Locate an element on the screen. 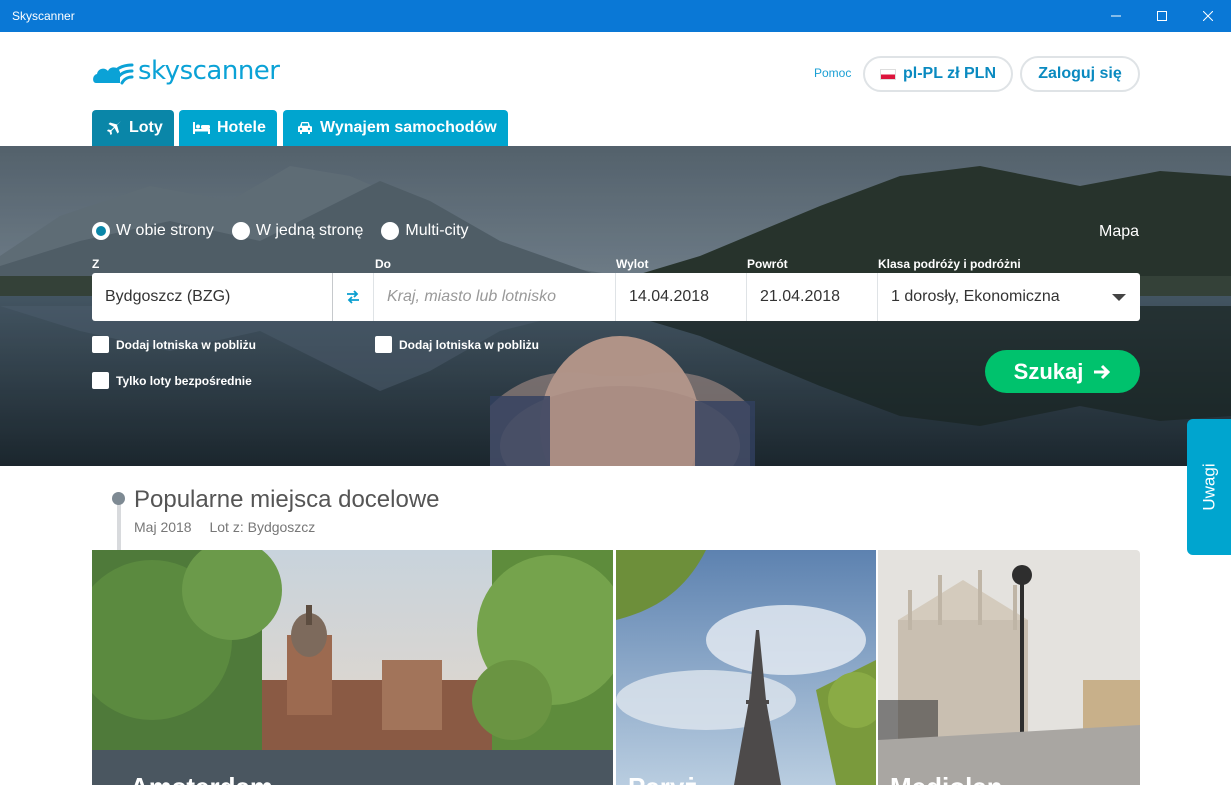  login-button: Zaloguj się is located at coordinates (1080, 74).